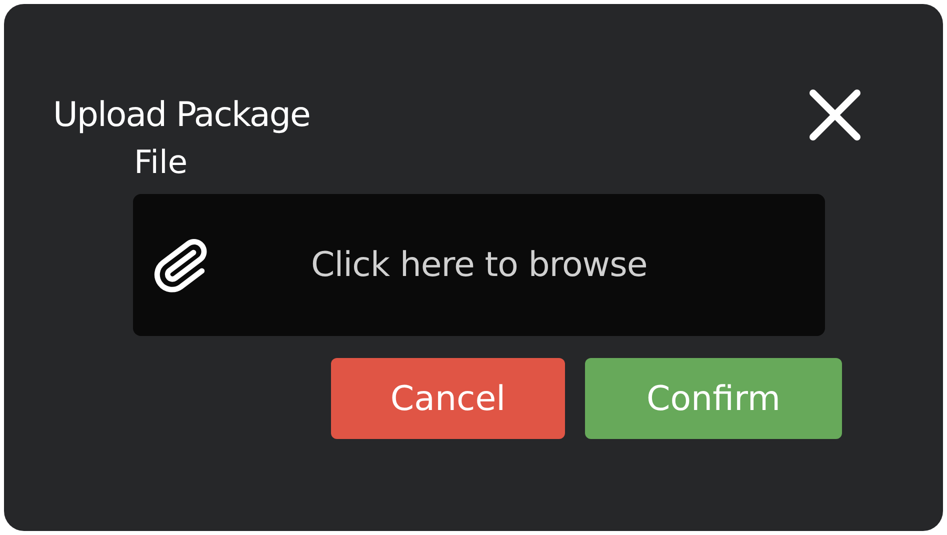 This screenshot has height=535, width=947. I want to click on close-icon, so click(835, 115).